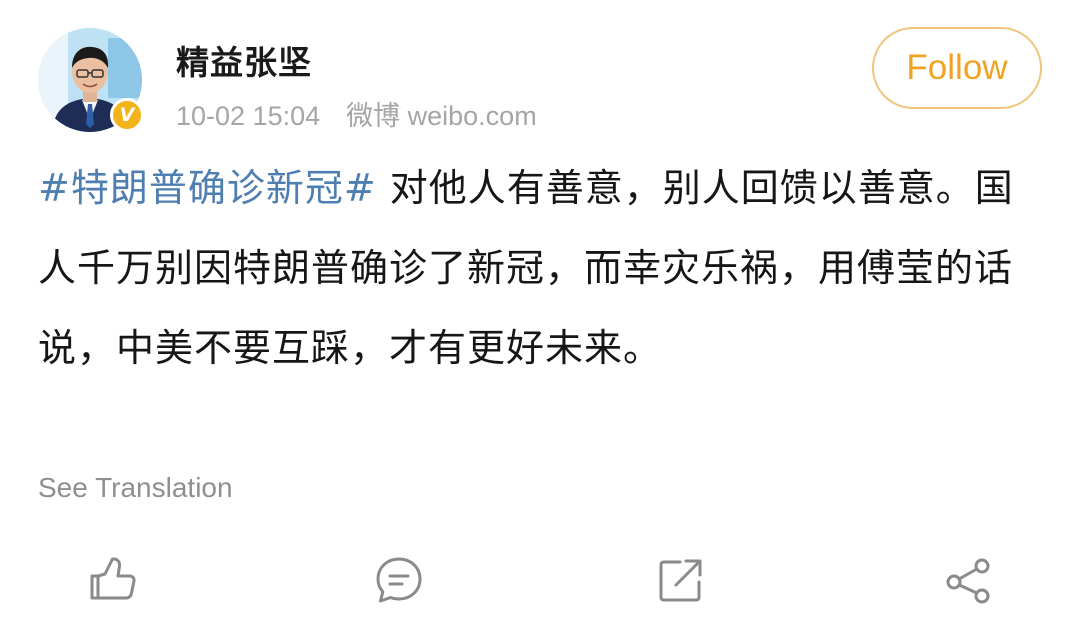 The width and height of the screenshot is (1080, 643). I want to click on post-meta: 10-02 15:04 微博 weibo.com, so click(356, 113).